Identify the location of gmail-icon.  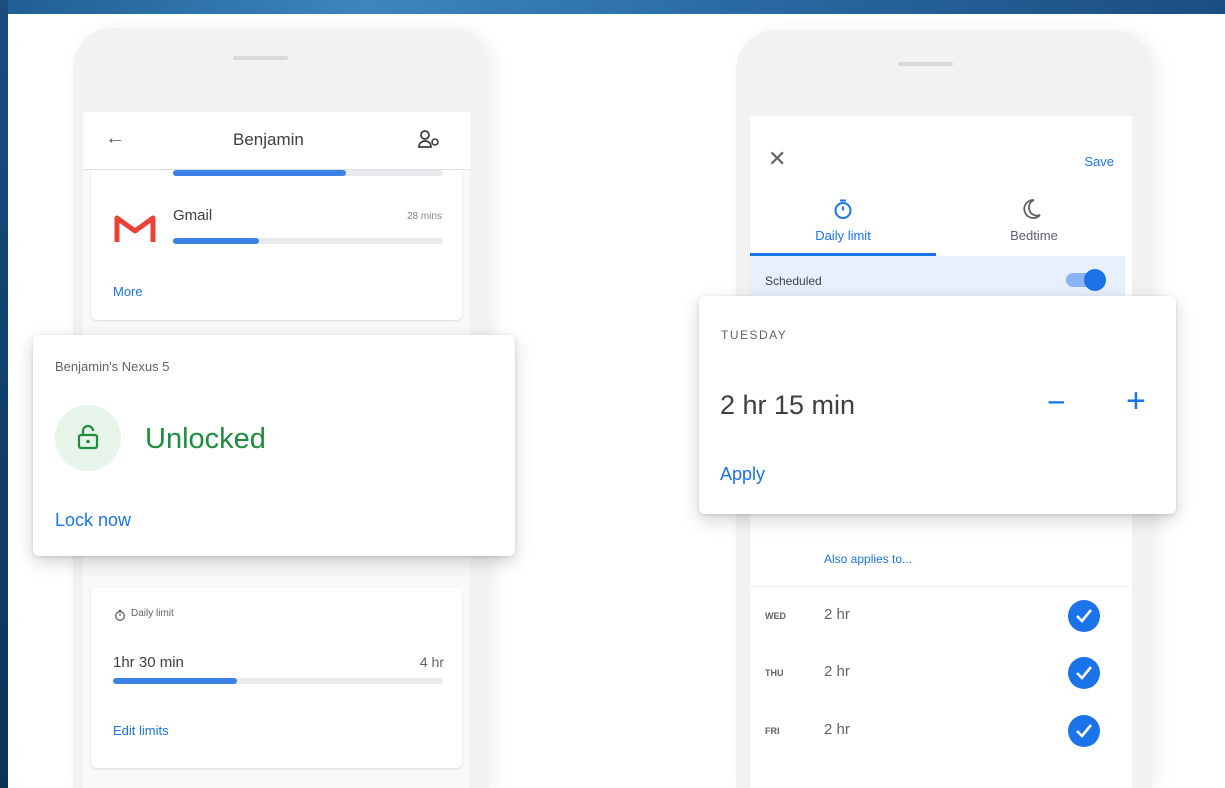
(135, 230).